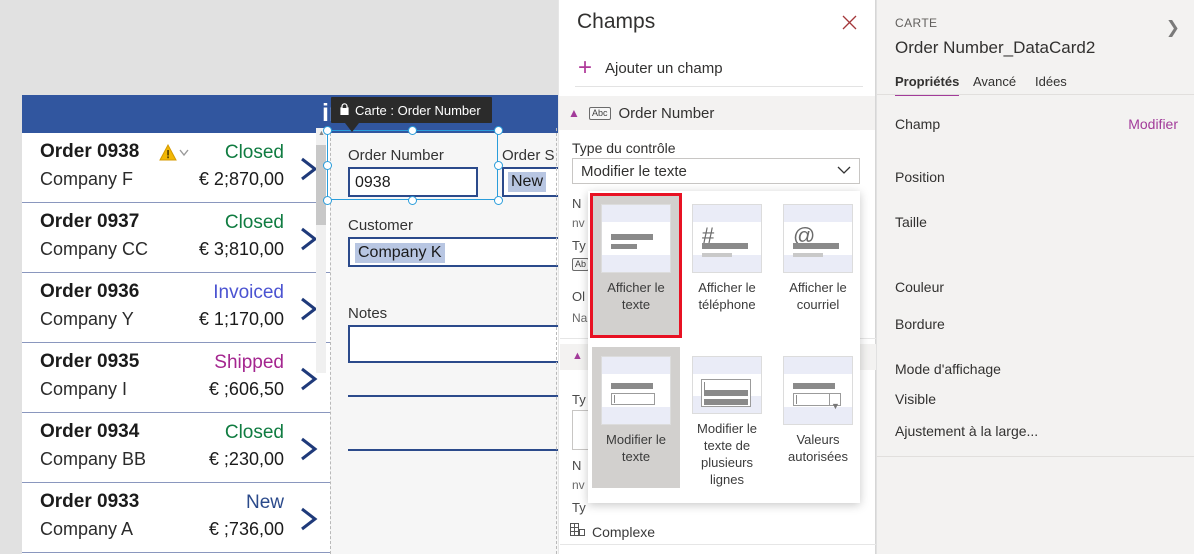 The width and height of the screenshot is (1194, 554). Describe the element at coordinates (327, 200) in the screenshot. I see `resize-handle-bl` at that location.